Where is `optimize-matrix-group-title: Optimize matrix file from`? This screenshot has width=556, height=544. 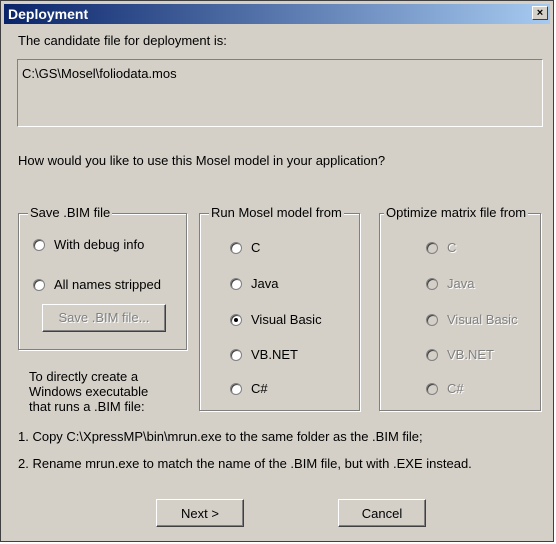 optimize-matrix-group-title: Optimize matrix file from is located at coordinates (456, 212).